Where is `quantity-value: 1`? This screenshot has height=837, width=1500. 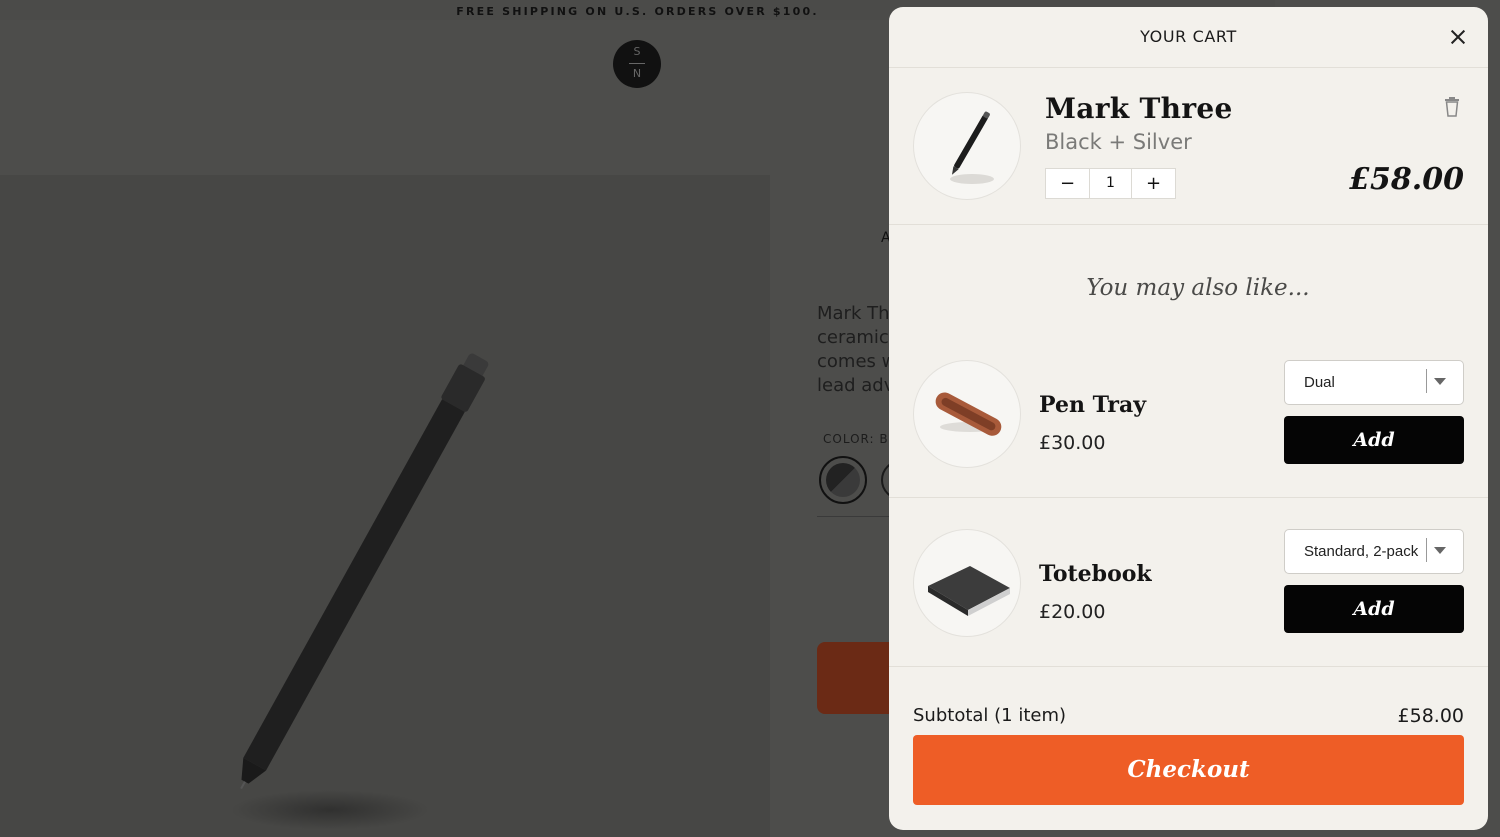 quantity-value: 1 is located at coordinates (1110, 183).